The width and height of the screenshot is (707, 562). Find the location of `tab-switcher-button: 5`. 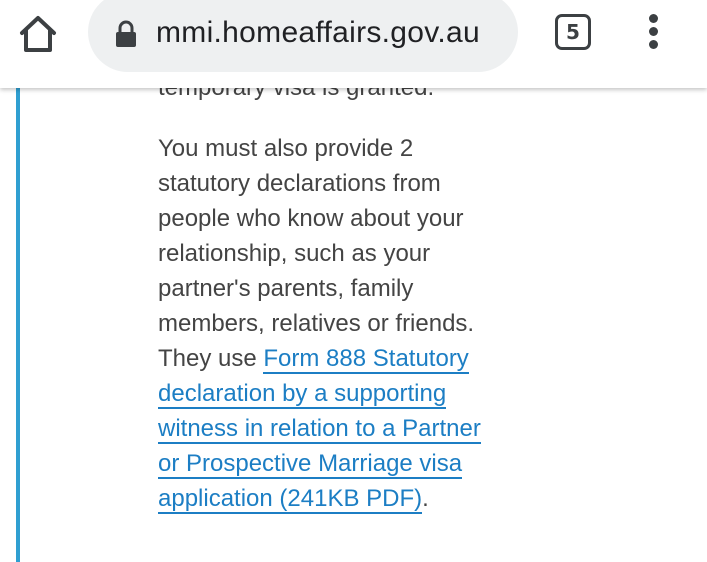

tab-switcher-button: 5 is located at coordinates (573, 32).